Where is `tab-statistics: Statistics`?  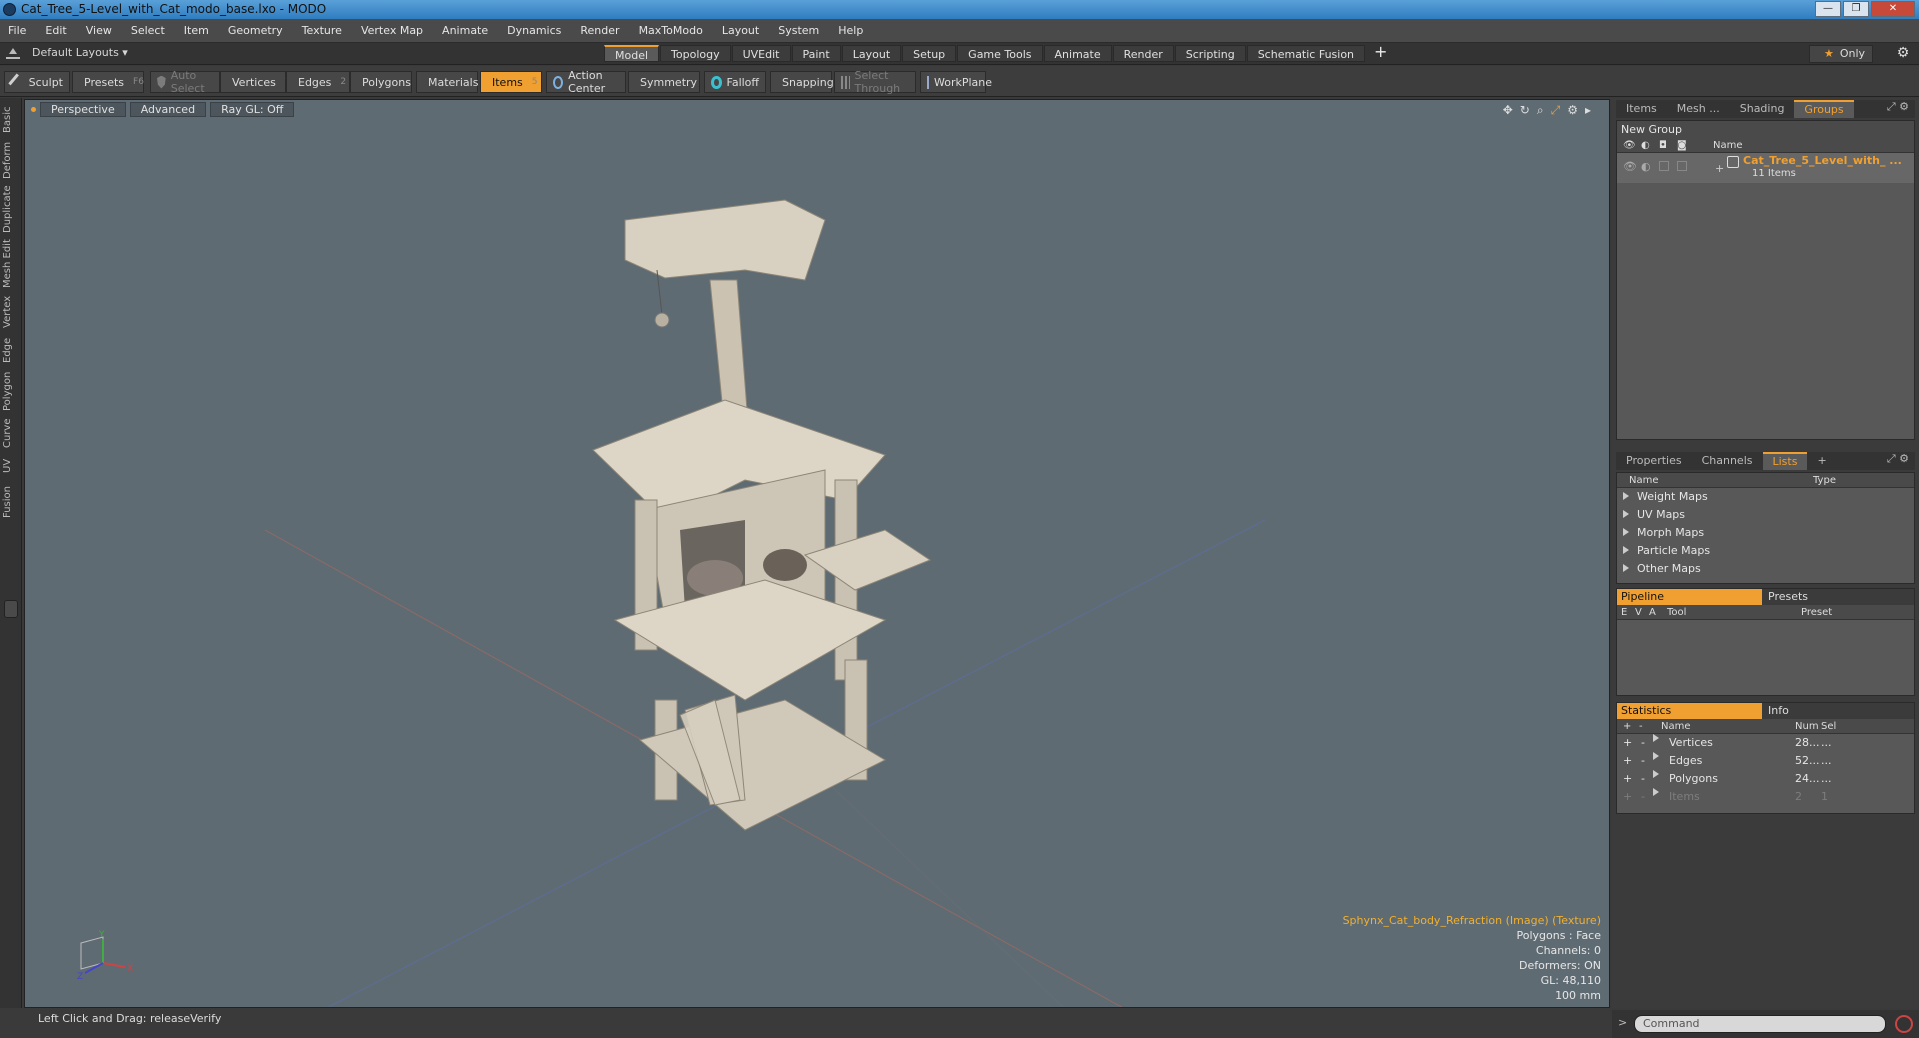 tab-statistics: Statistics is located at coordinates (1689, 711).